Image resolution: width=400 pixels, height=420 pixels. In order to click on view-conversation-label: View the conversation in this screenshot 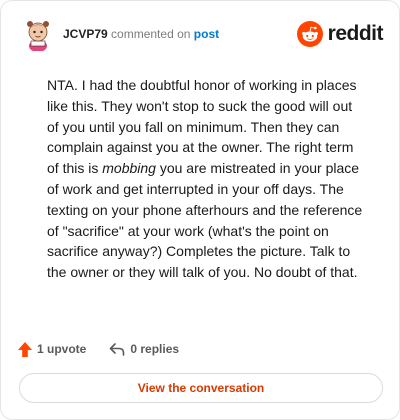, I will do `click(201, 388)`.